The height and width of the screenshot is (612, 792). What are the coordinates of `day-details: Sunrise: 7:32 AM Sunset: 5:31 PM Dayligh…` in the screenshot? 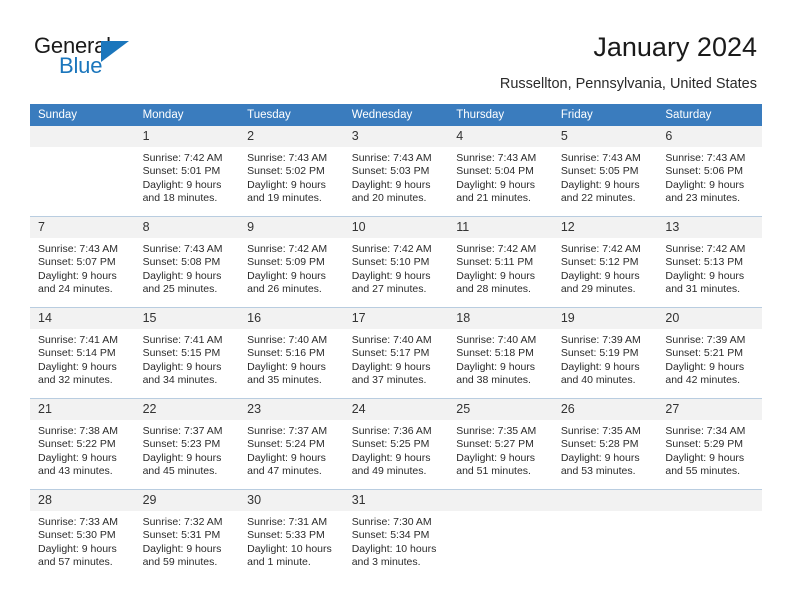 It's located at (187, 540).